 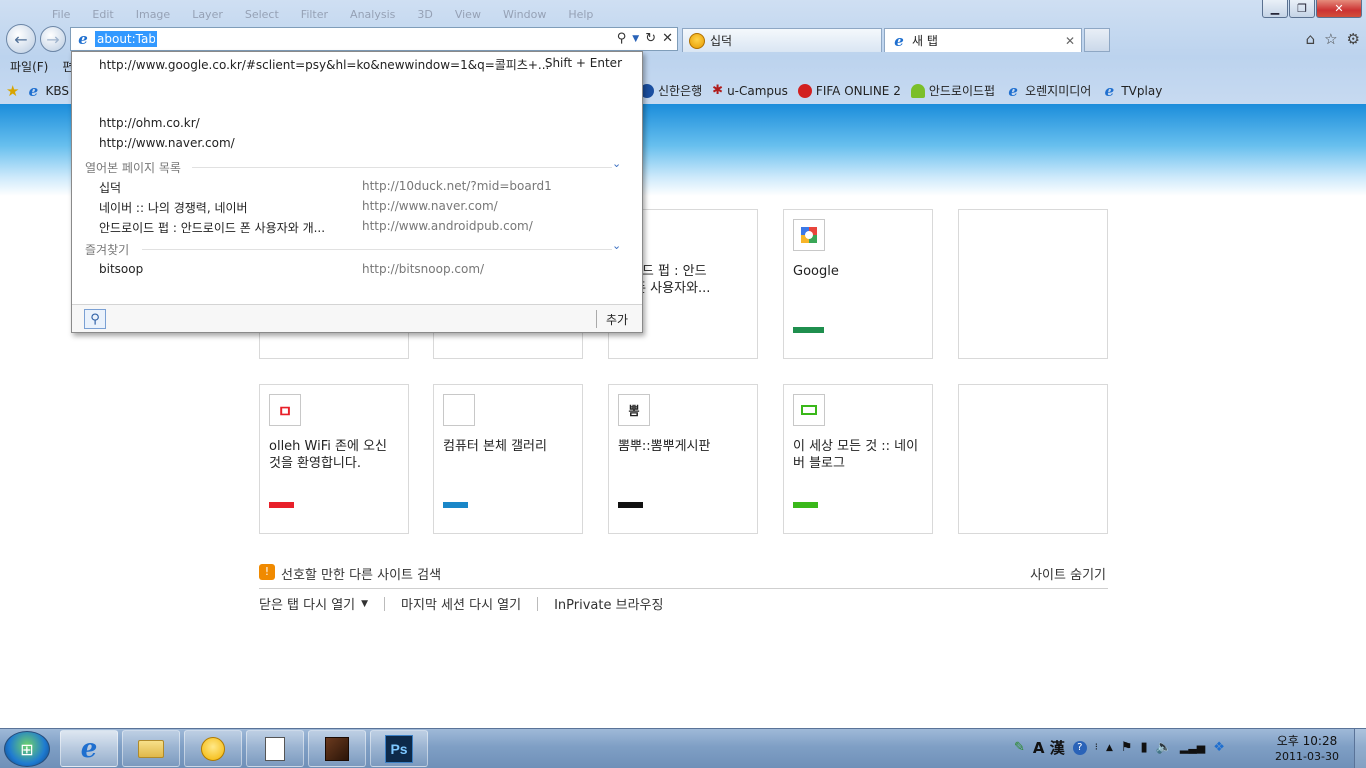 What do you see at coordinates (95, 319) in the screenshot?
I see `search-provider-icon: ⚲` at bounding box center [95, 319].